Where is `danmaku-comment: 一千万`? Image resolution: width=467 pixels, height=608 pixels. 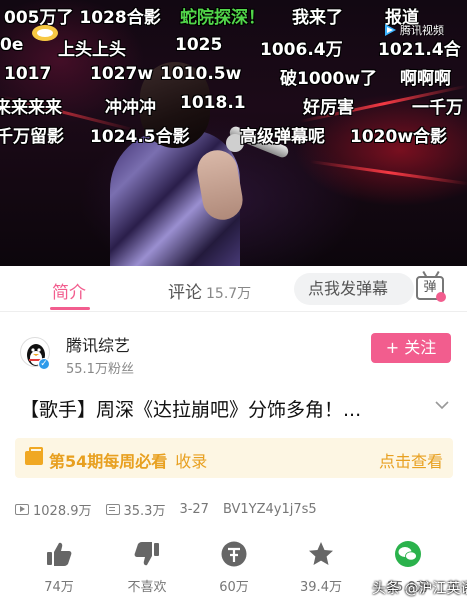
danmaku-comment: 一千万 is located at coordinates (437, 108).